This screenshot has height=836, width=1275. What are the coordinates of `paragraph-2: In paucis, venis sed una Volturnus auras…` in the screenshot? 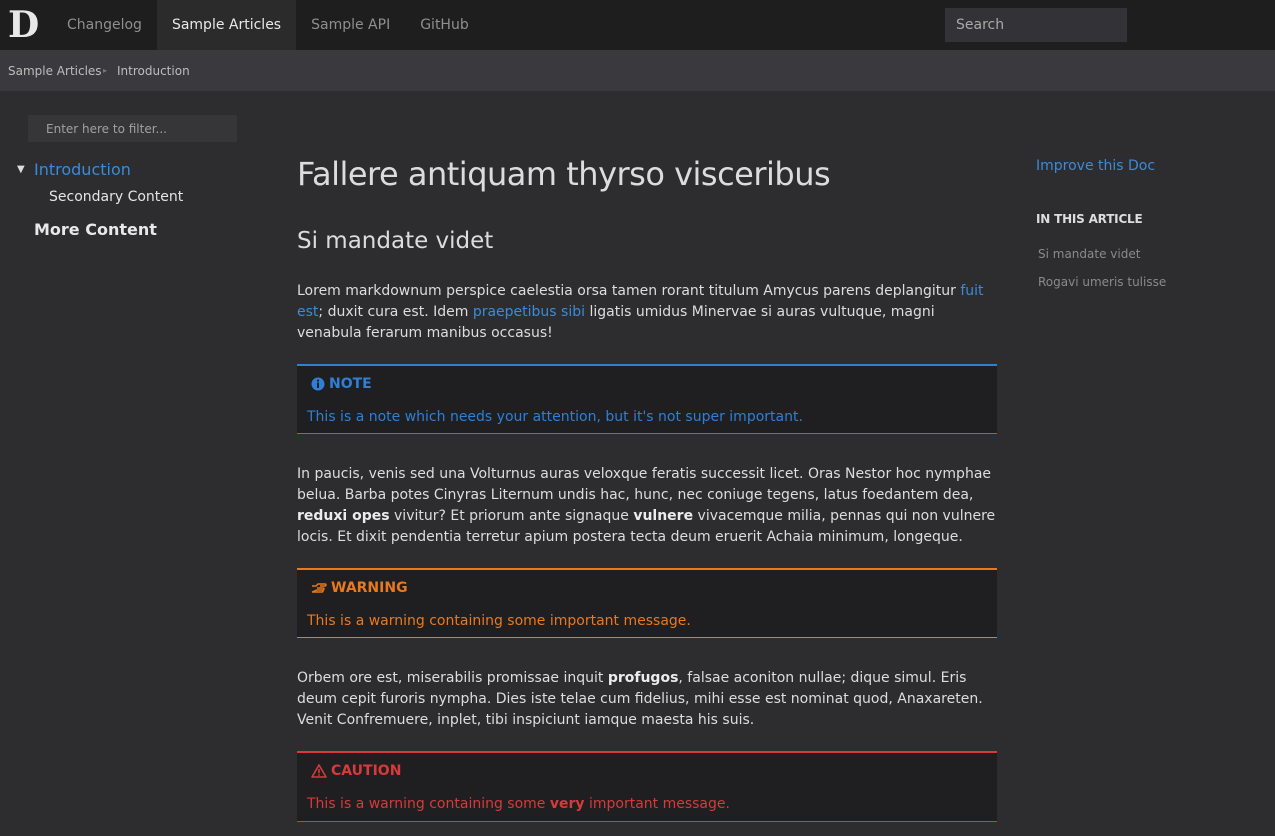 It's located at (647, 506).